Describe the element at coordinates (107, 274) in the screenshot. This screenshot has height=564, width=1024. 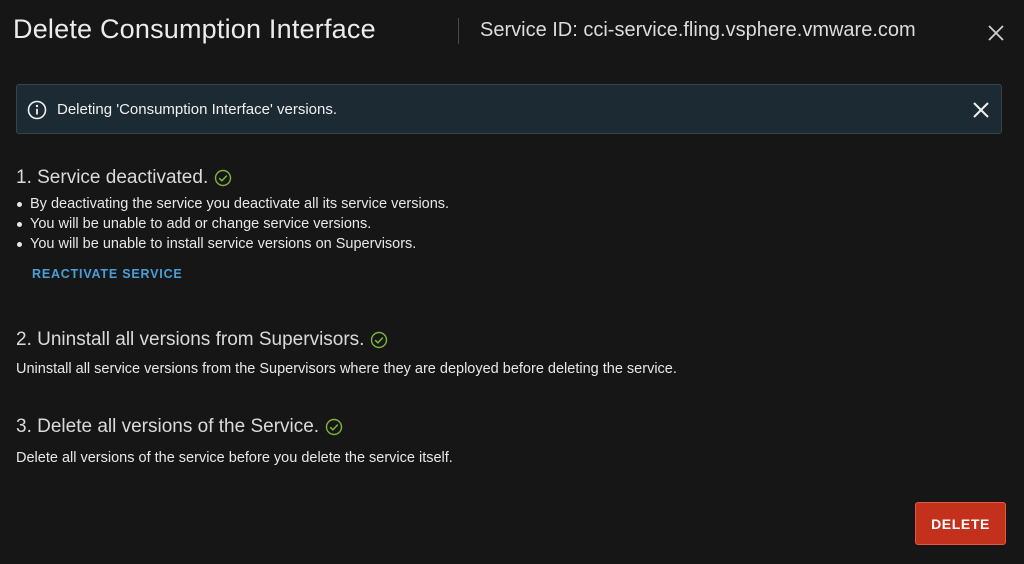
I see `reactivate-service-button: REACTIVATE SERVICE` at that location.